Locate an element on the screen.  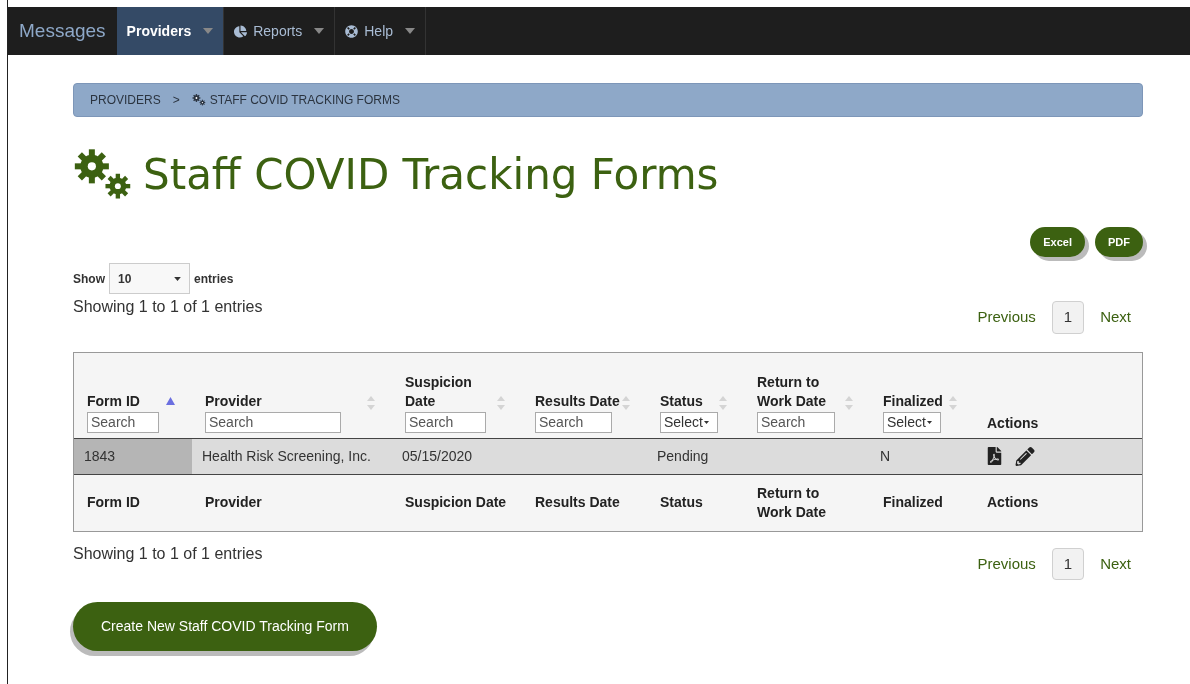
table-cell: 1843 is located at coordinates (133, 456).